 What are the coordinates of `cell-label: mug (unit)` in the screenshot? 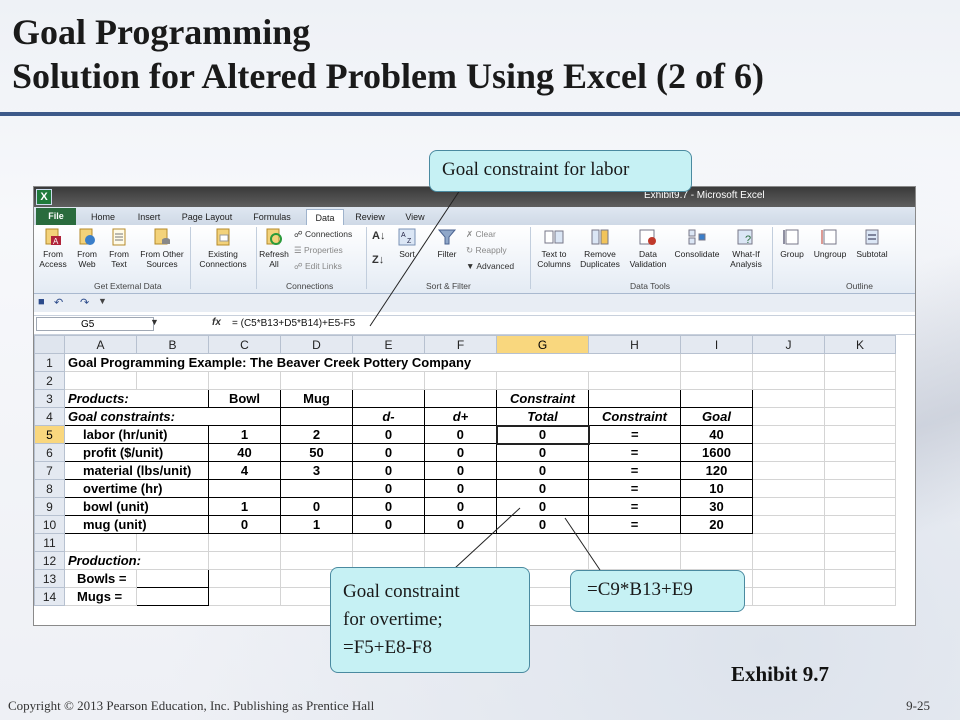 It's located at (136, 524).